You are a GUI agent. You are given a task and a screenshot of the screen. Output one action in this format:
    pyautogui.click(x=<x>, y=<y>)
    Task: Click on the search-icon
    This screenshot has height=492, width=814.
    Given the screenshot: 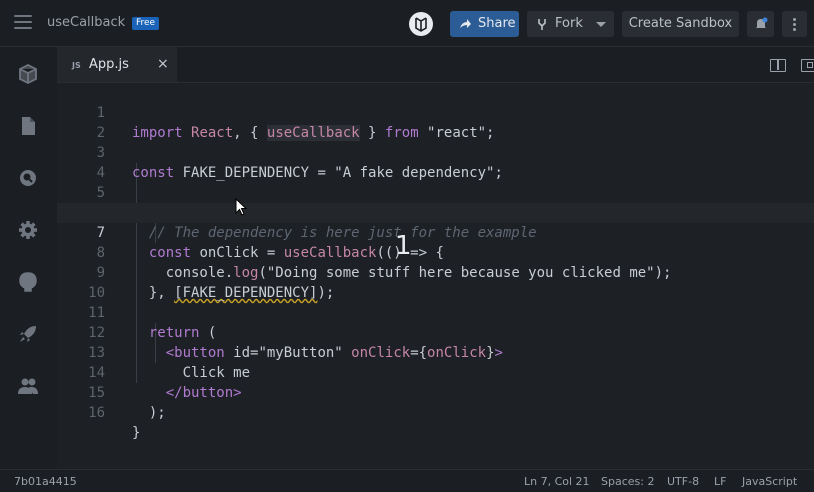 What is the action you would take?
    pyautogui.click(x=28, y=178)
    